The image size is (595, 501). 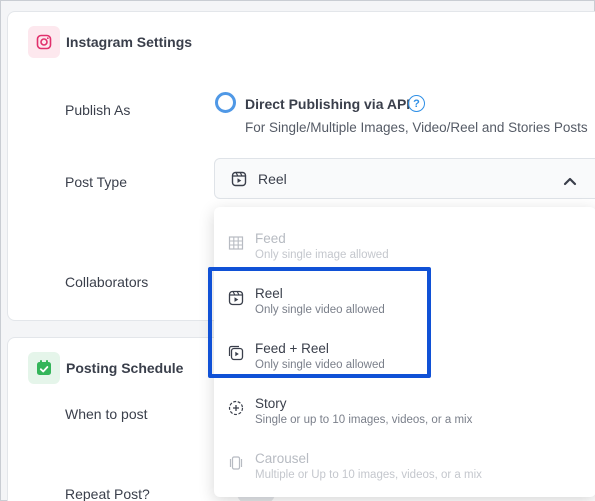 I want to click on collaborators-label: Collaborators, so click(x=107, y=282).